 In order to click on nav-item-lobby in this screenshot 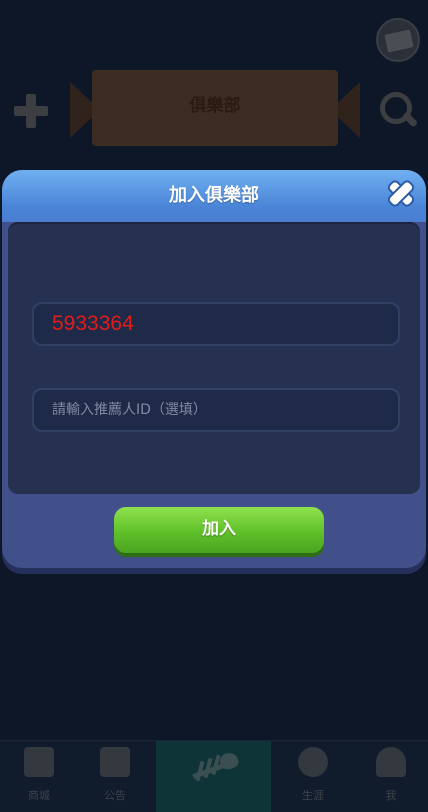, I will do `click(213, 776)`.